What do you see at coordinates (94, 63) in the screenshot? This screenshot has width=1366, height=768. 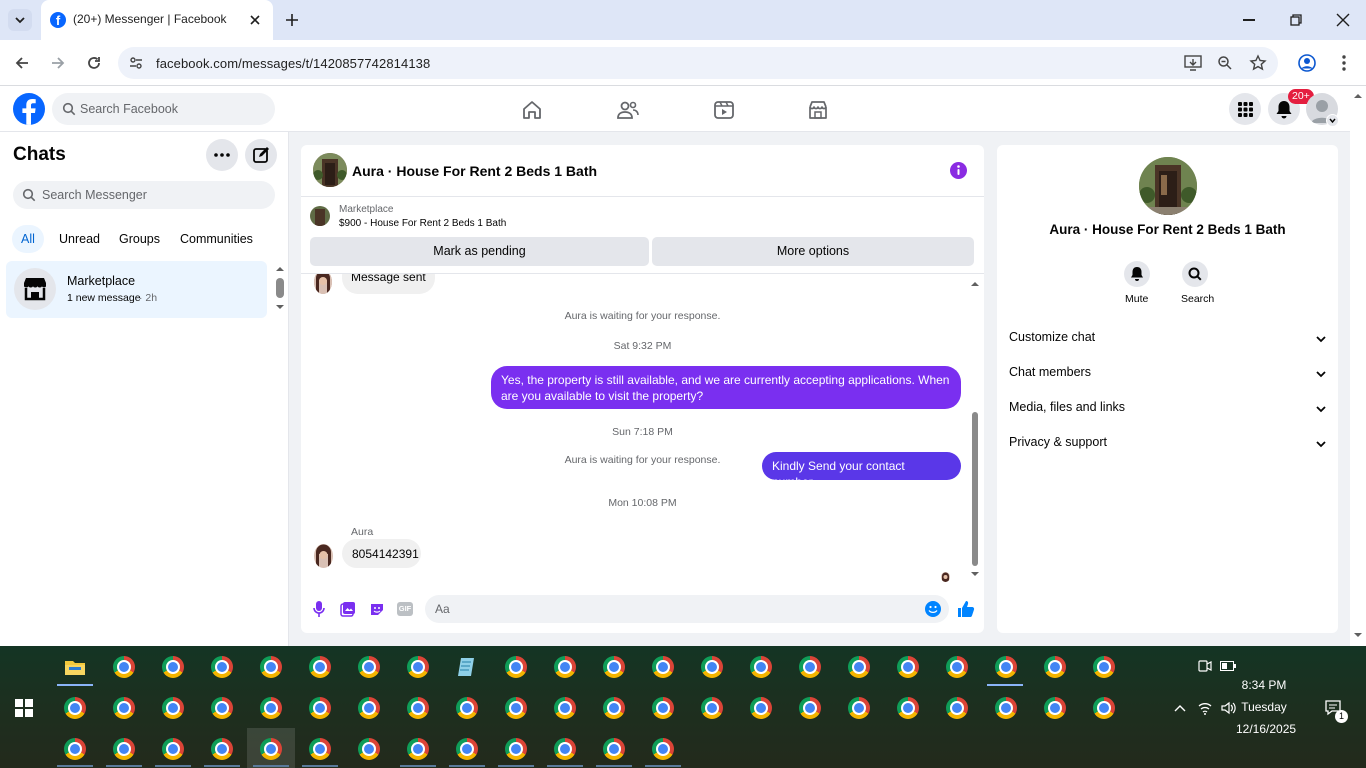 I see `reload-icon` at bounding box center [94, 63].